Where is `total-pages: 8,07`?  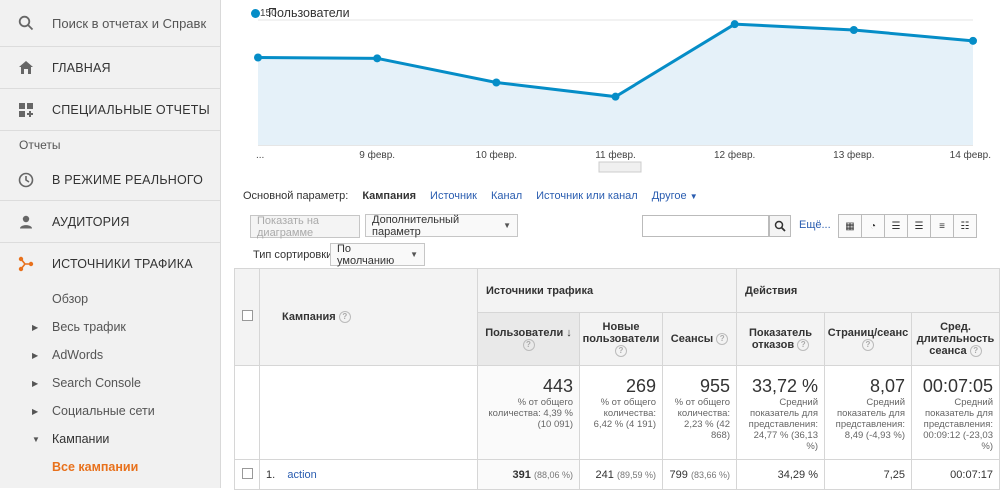 total-pages: 8,07 is located at coordinates (887, 386).